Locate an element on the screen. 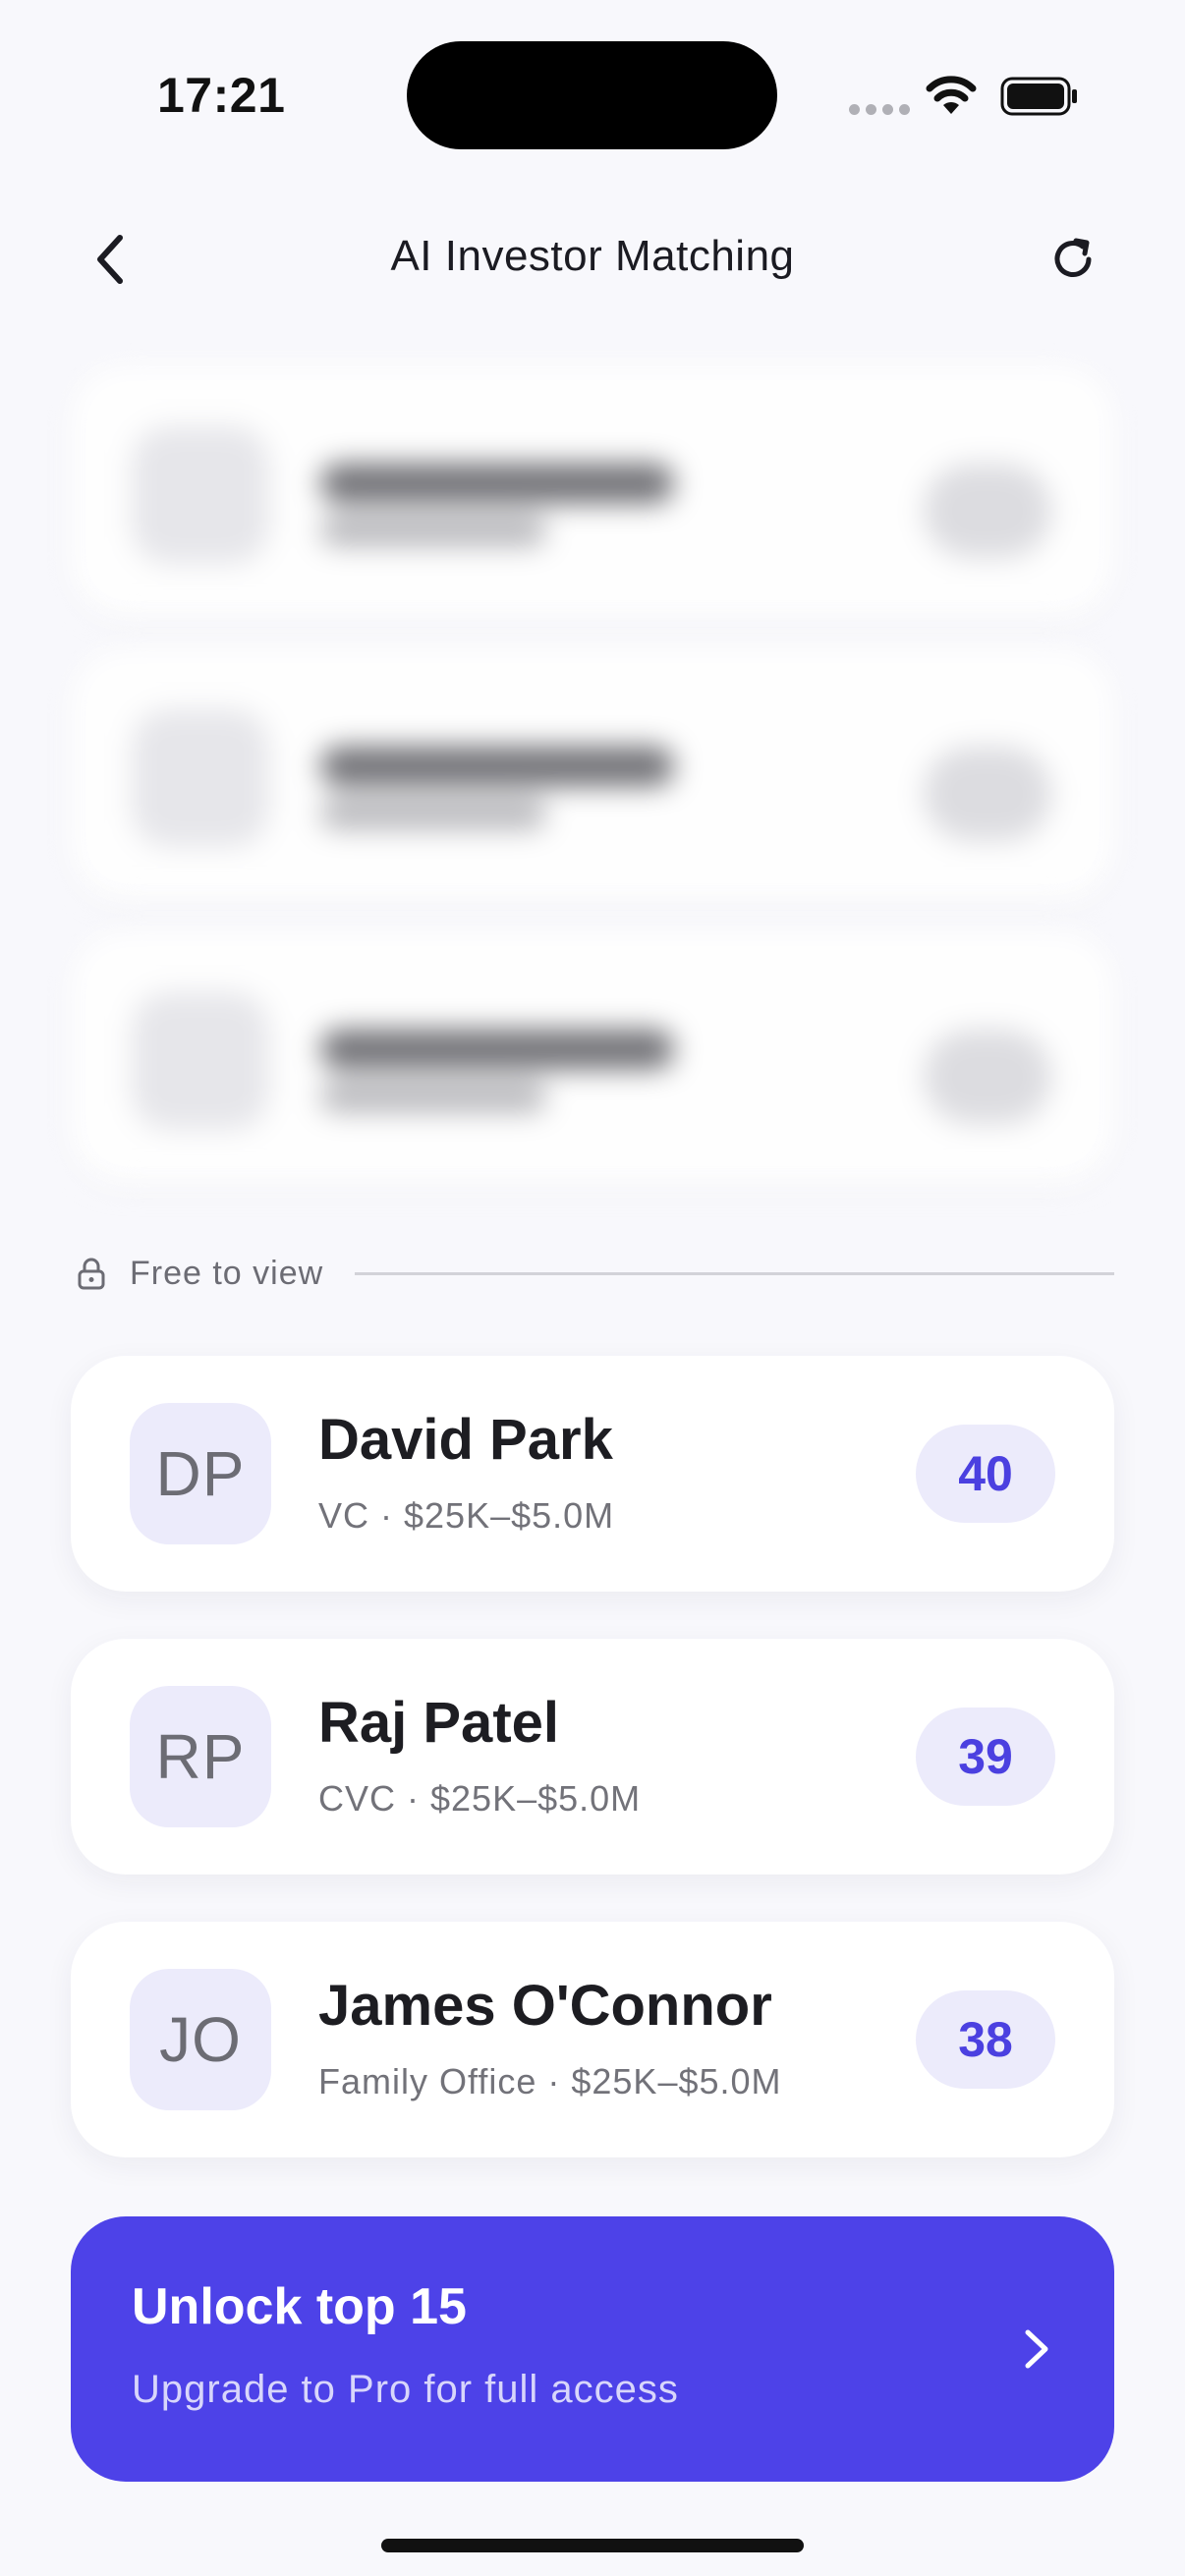  investor-name: David Park is located at coordinates (466, 1440).